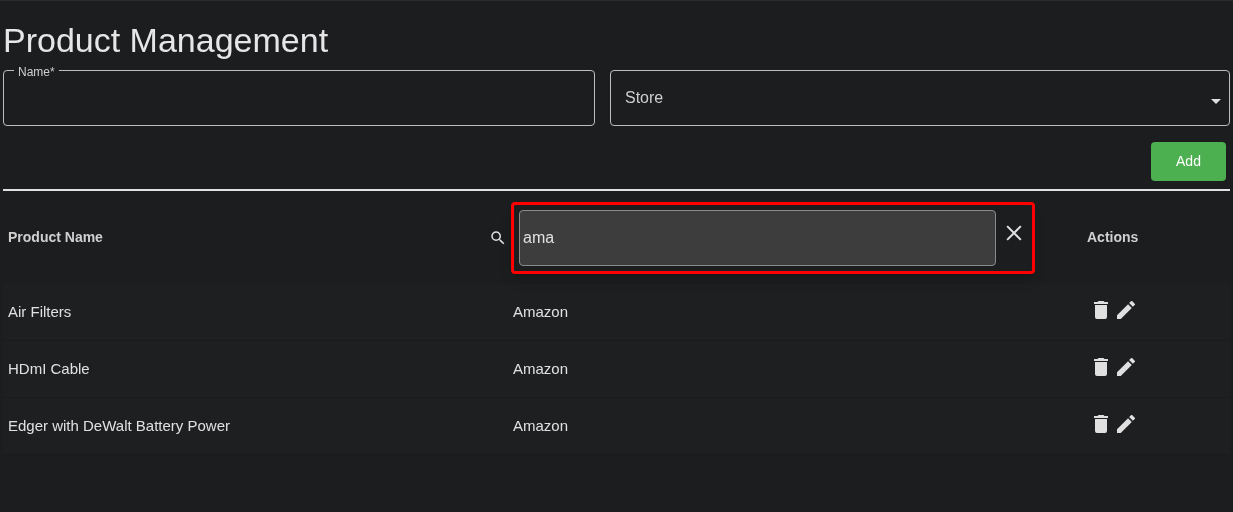 The image size is (1233, 512). I want to click on store-select: Store, so click(920, 98).